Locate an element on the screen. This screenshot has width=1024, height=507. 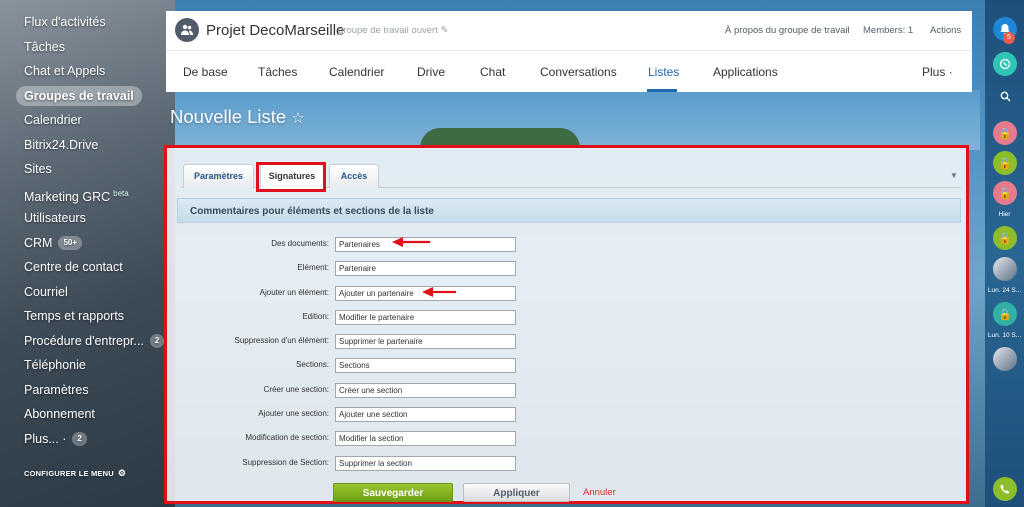
menu-item-drive: Bitrix24.Drive is located at coordinates (82, 145).